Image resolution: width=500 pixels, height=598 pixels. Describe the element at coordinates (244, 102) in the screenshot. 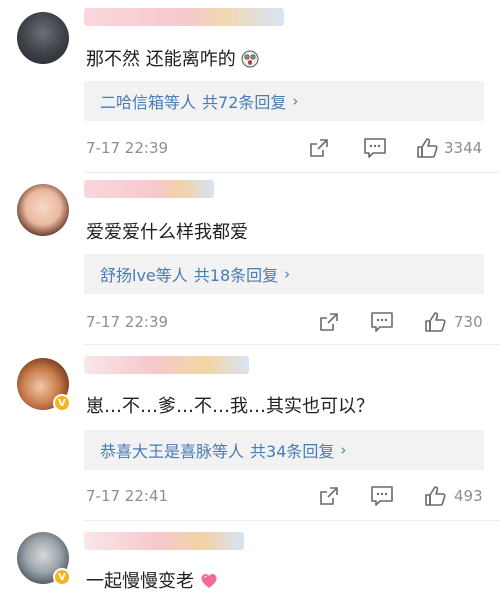

I see `reply-count: 共72条回复` at that location.